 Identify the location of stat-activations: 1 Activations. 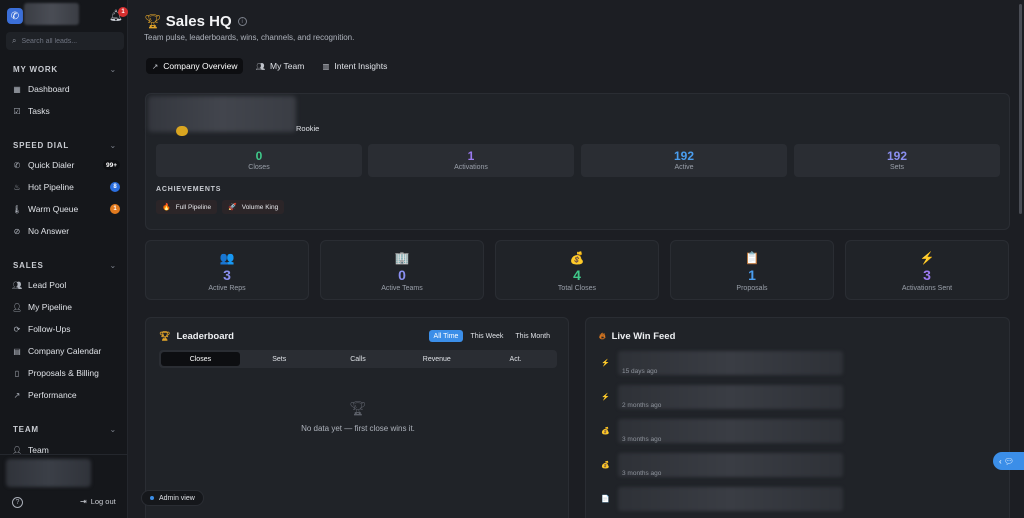
(471, 160).